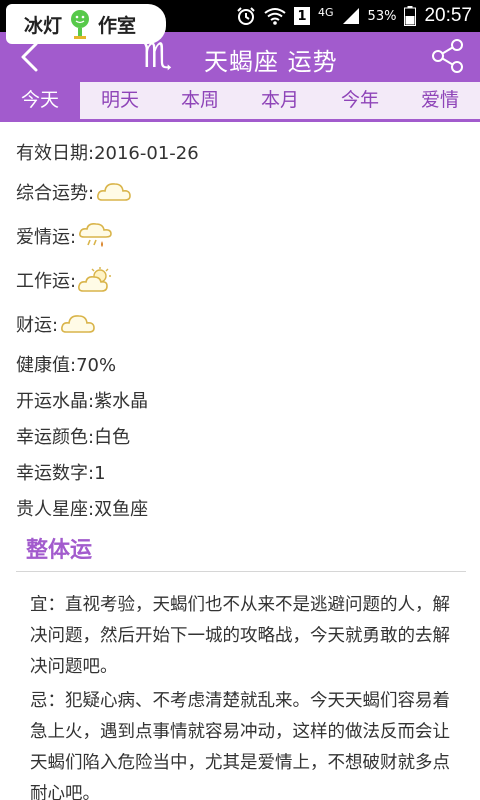 Image resolution: width=480 pixels, height=800 pixels. Describe the element at coordinates (271, 62) in the screenshot. I see `page-title: 天蝎座 运势` at that location.